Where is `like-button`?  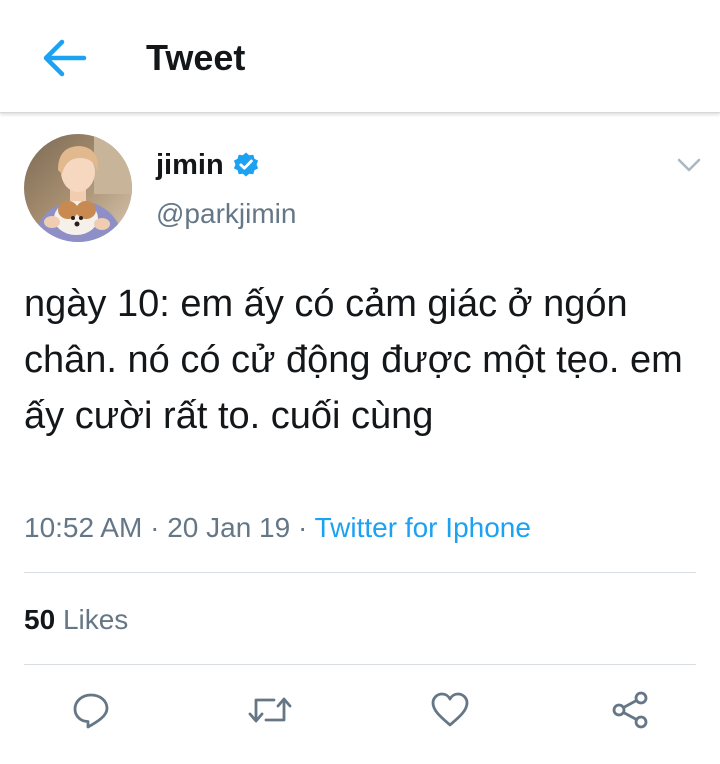 like-button is located at coordinates (450, 710).